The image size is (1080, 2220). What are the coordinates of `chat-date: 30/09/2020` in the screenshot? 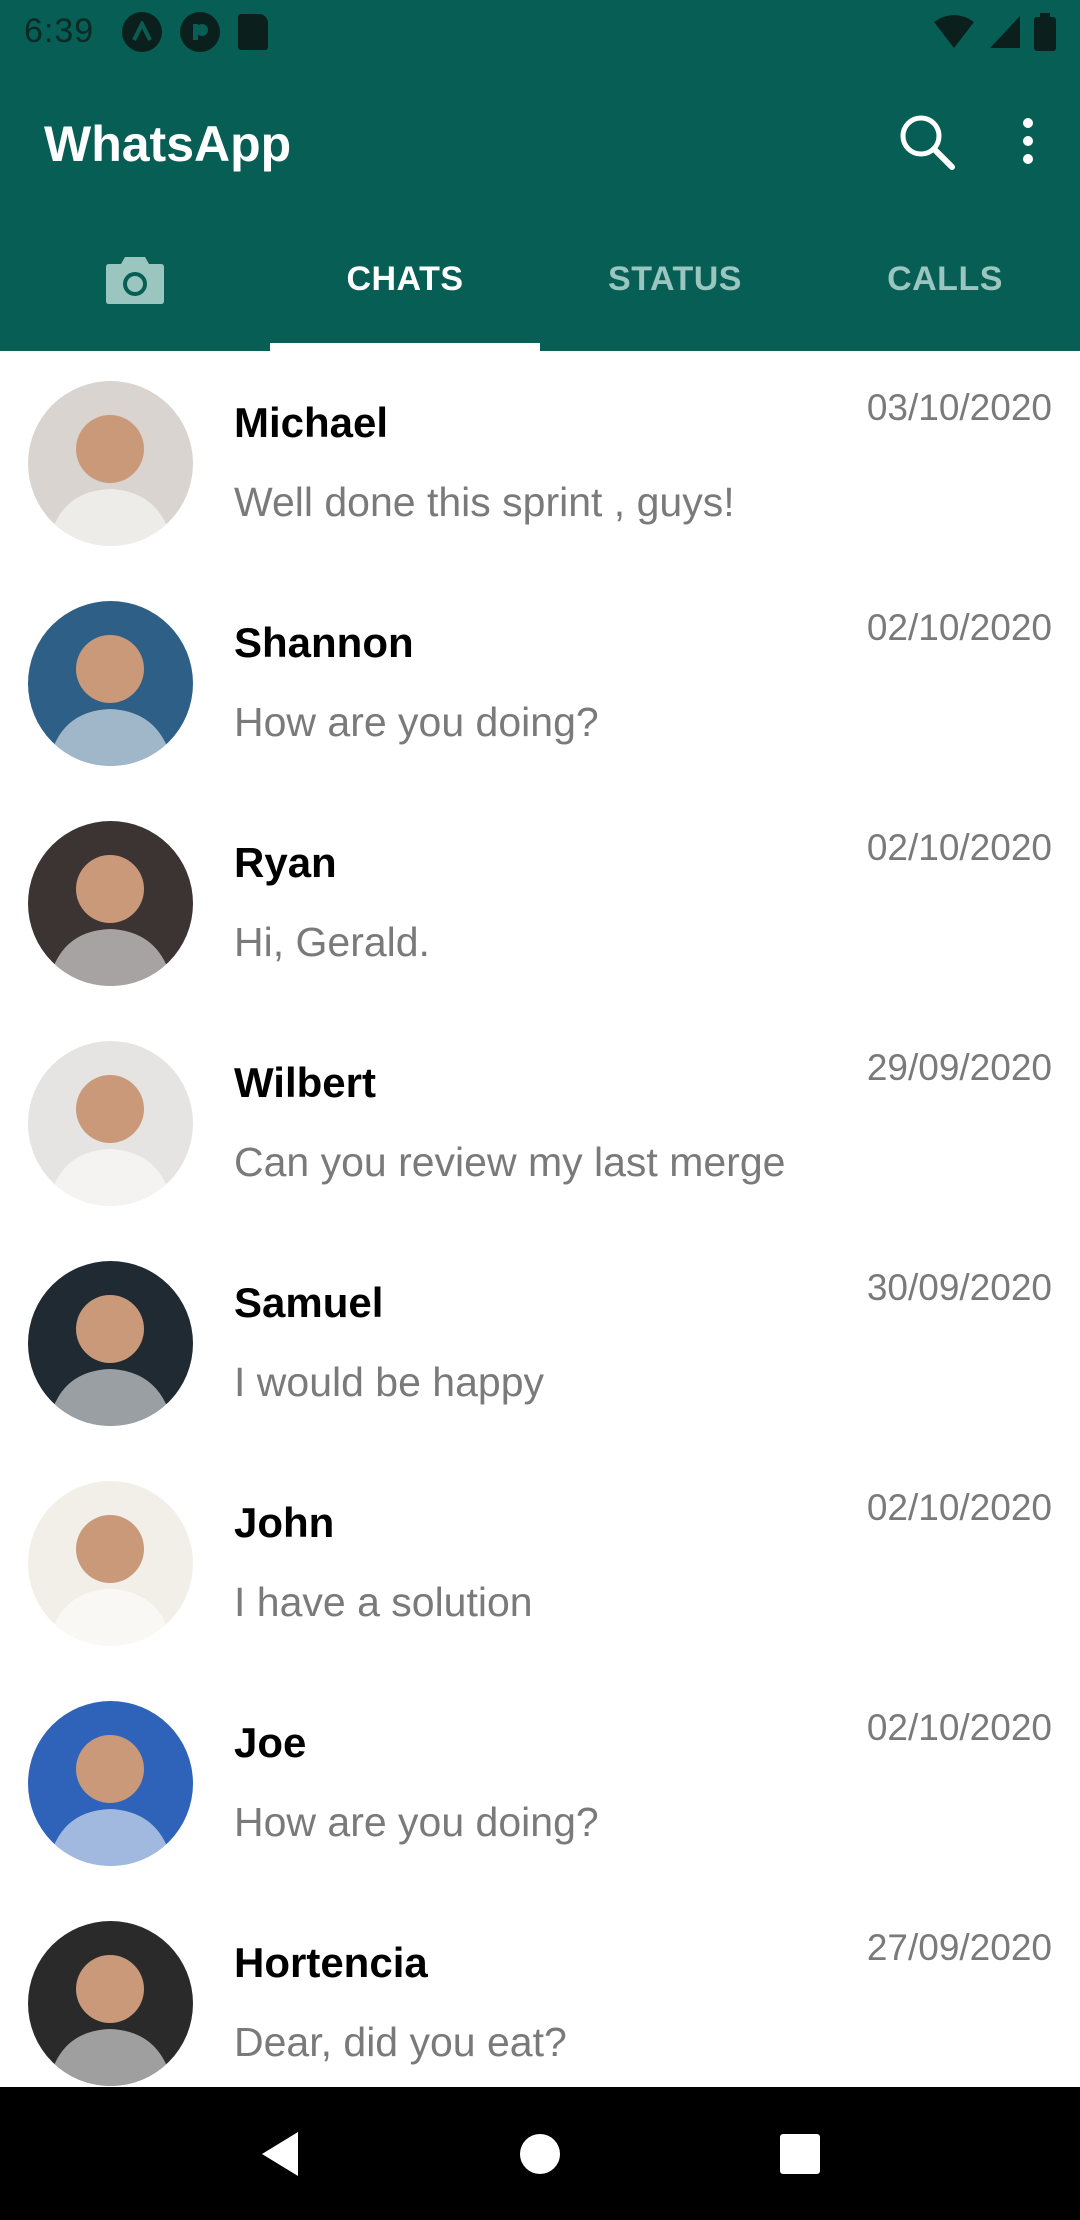 It's located at (959, 1287).